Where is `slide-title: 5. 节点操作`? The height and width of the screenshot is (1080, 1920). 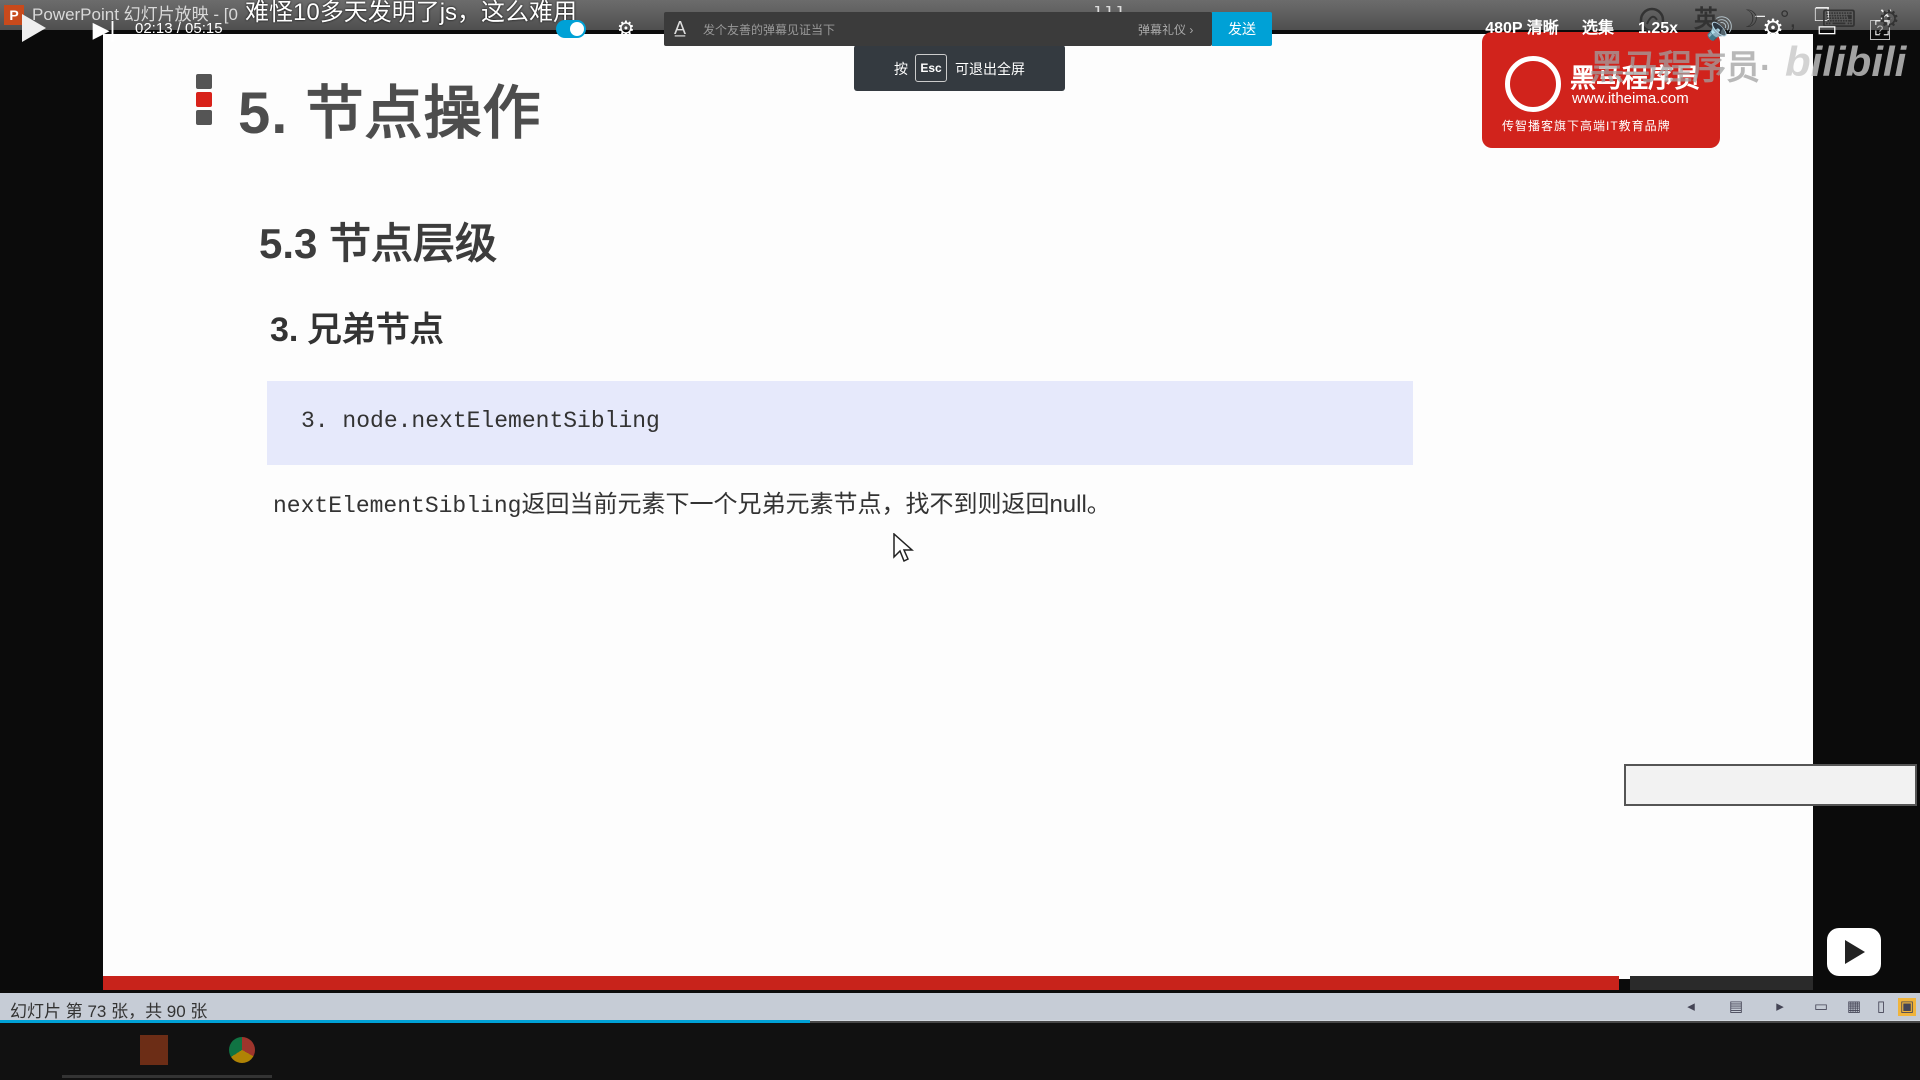 slide-title: 5. 节点操作 is located at coordinates (390, 113).